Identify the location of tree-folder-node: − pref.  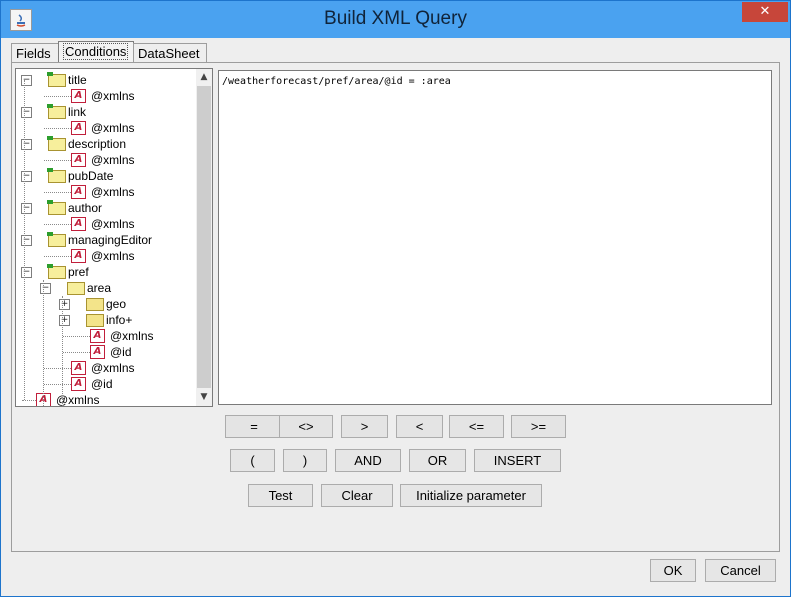
(106, 272).